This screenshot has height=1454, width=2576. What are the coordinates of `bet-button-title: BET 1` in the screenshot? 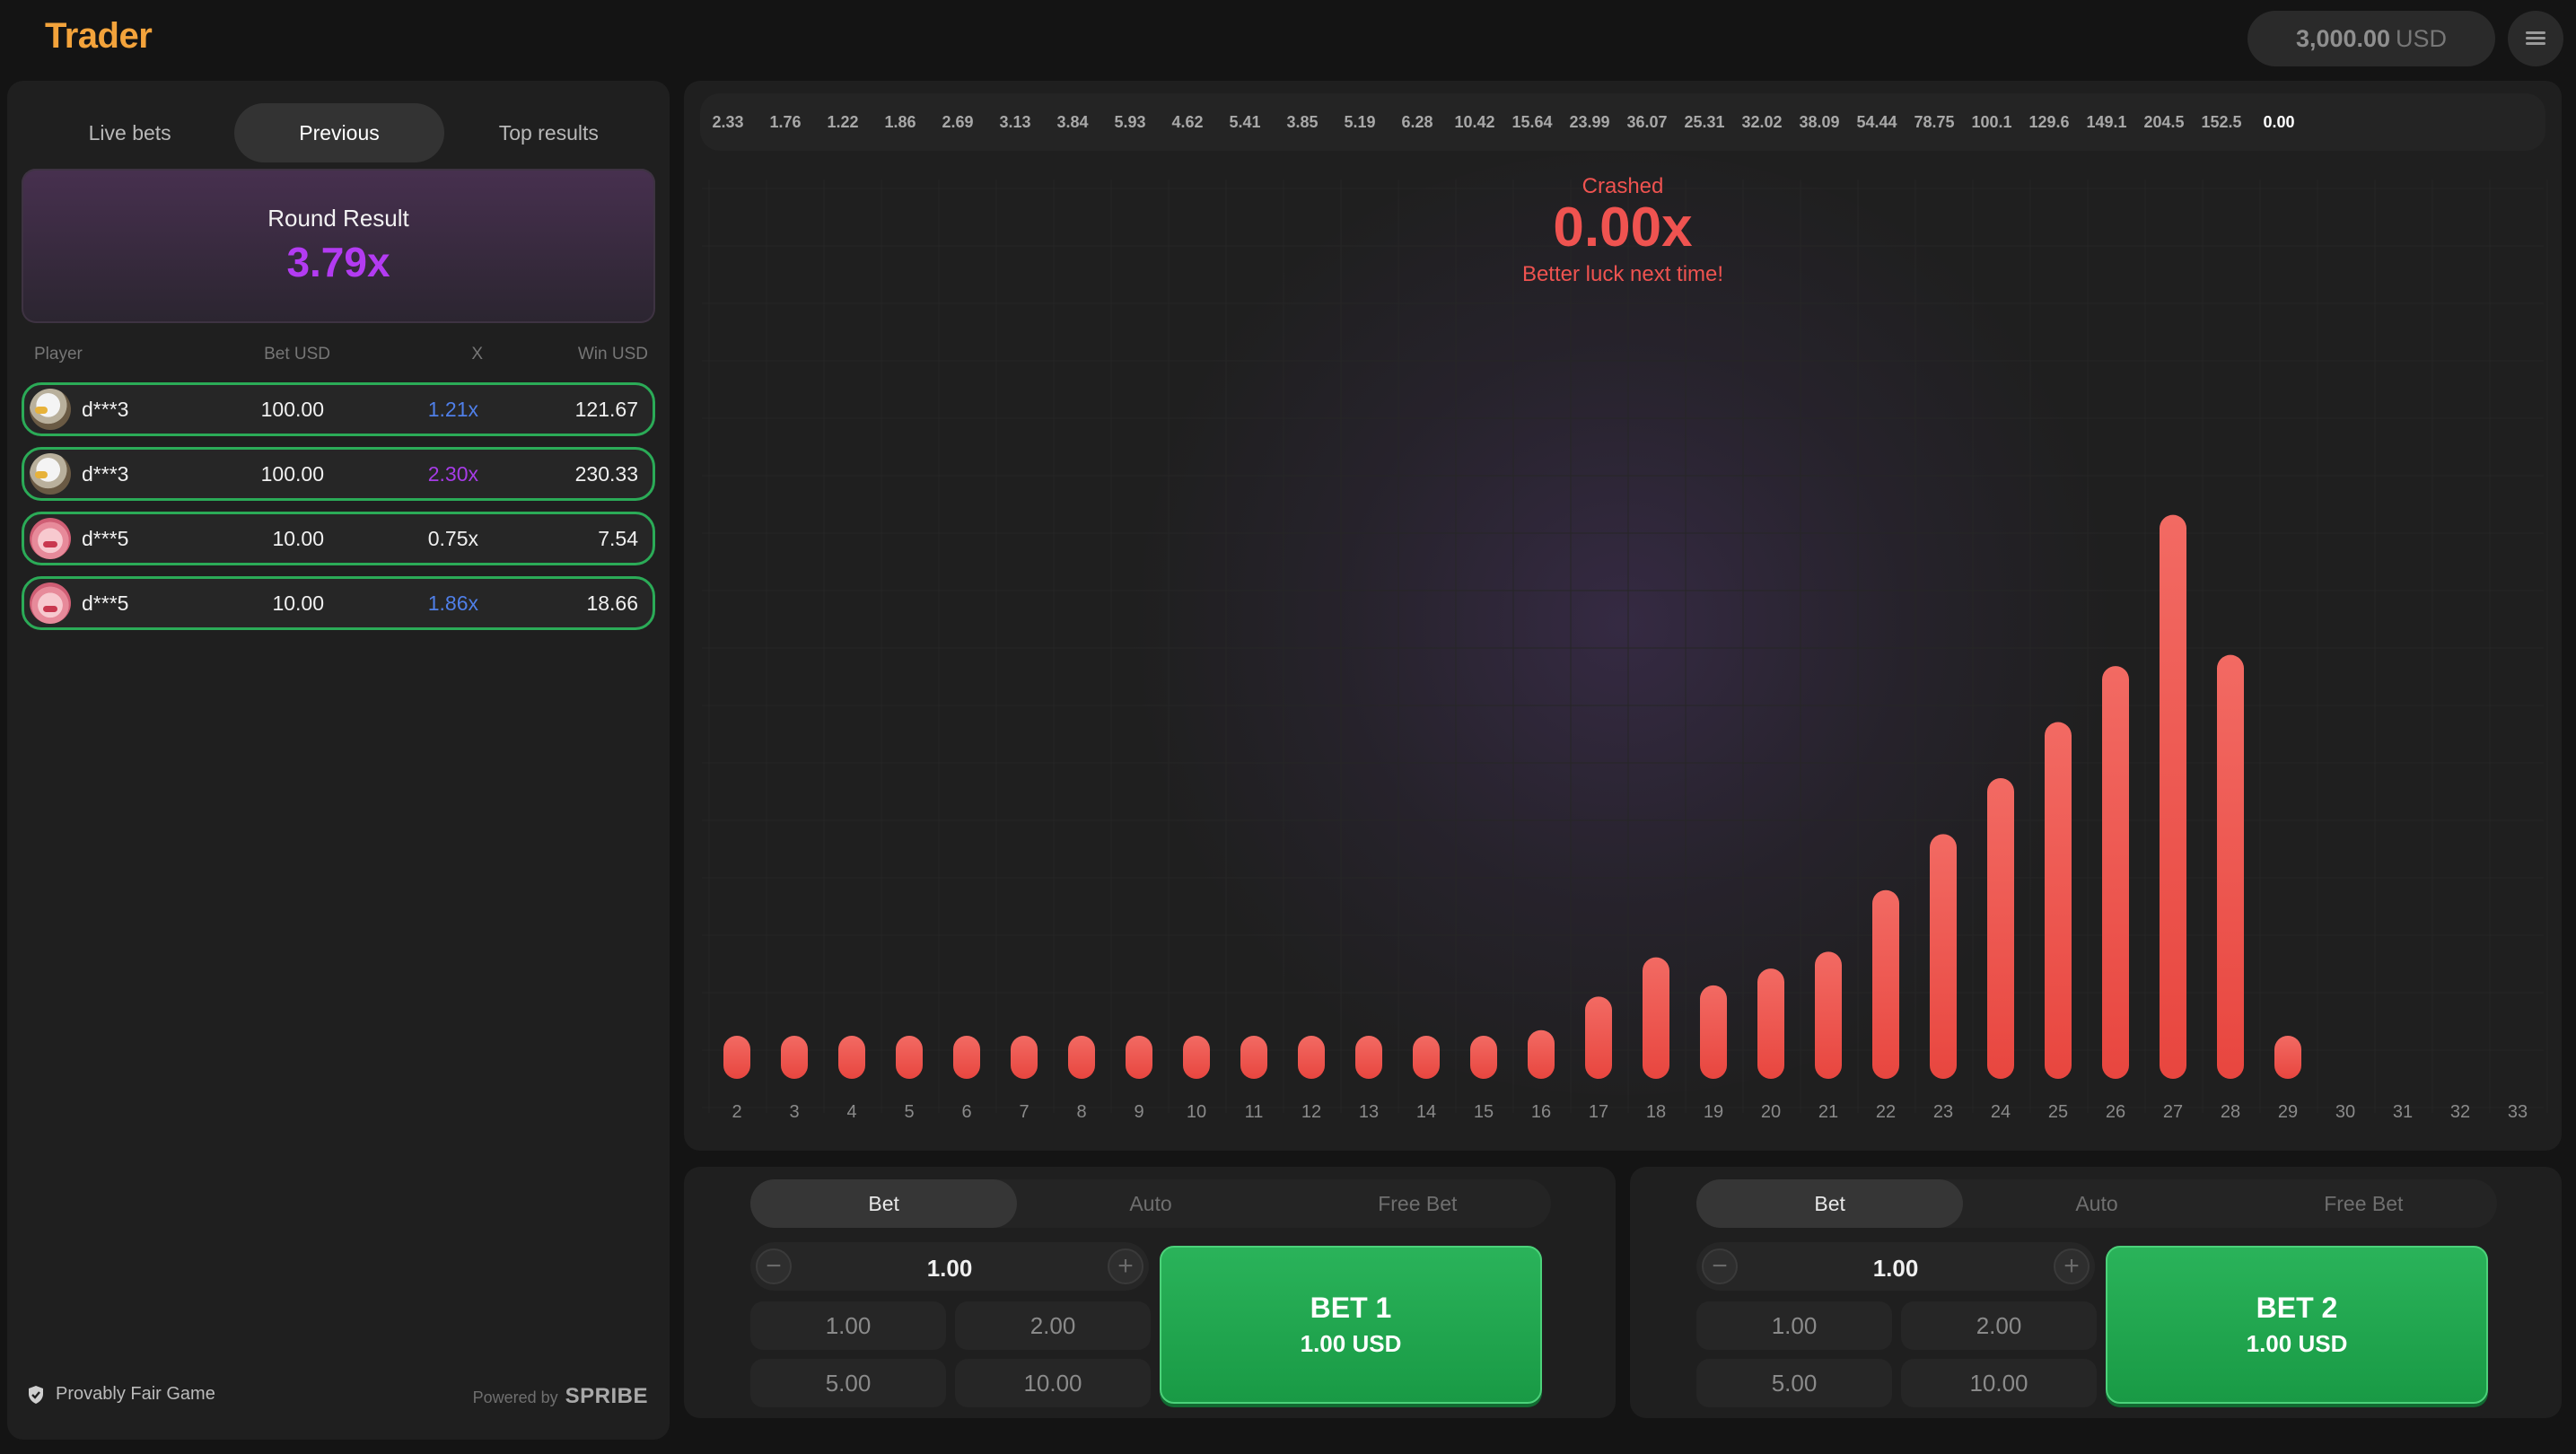 It's located at (1351, 1308).